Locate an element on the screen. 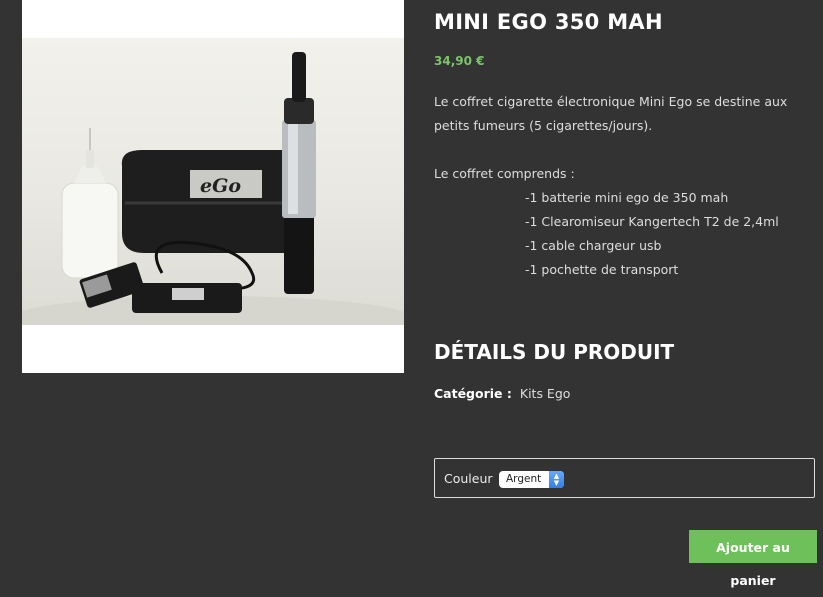 The width and height of the screenshot is (823, 597). bottle-illustration is located at coordinates (90, 203).